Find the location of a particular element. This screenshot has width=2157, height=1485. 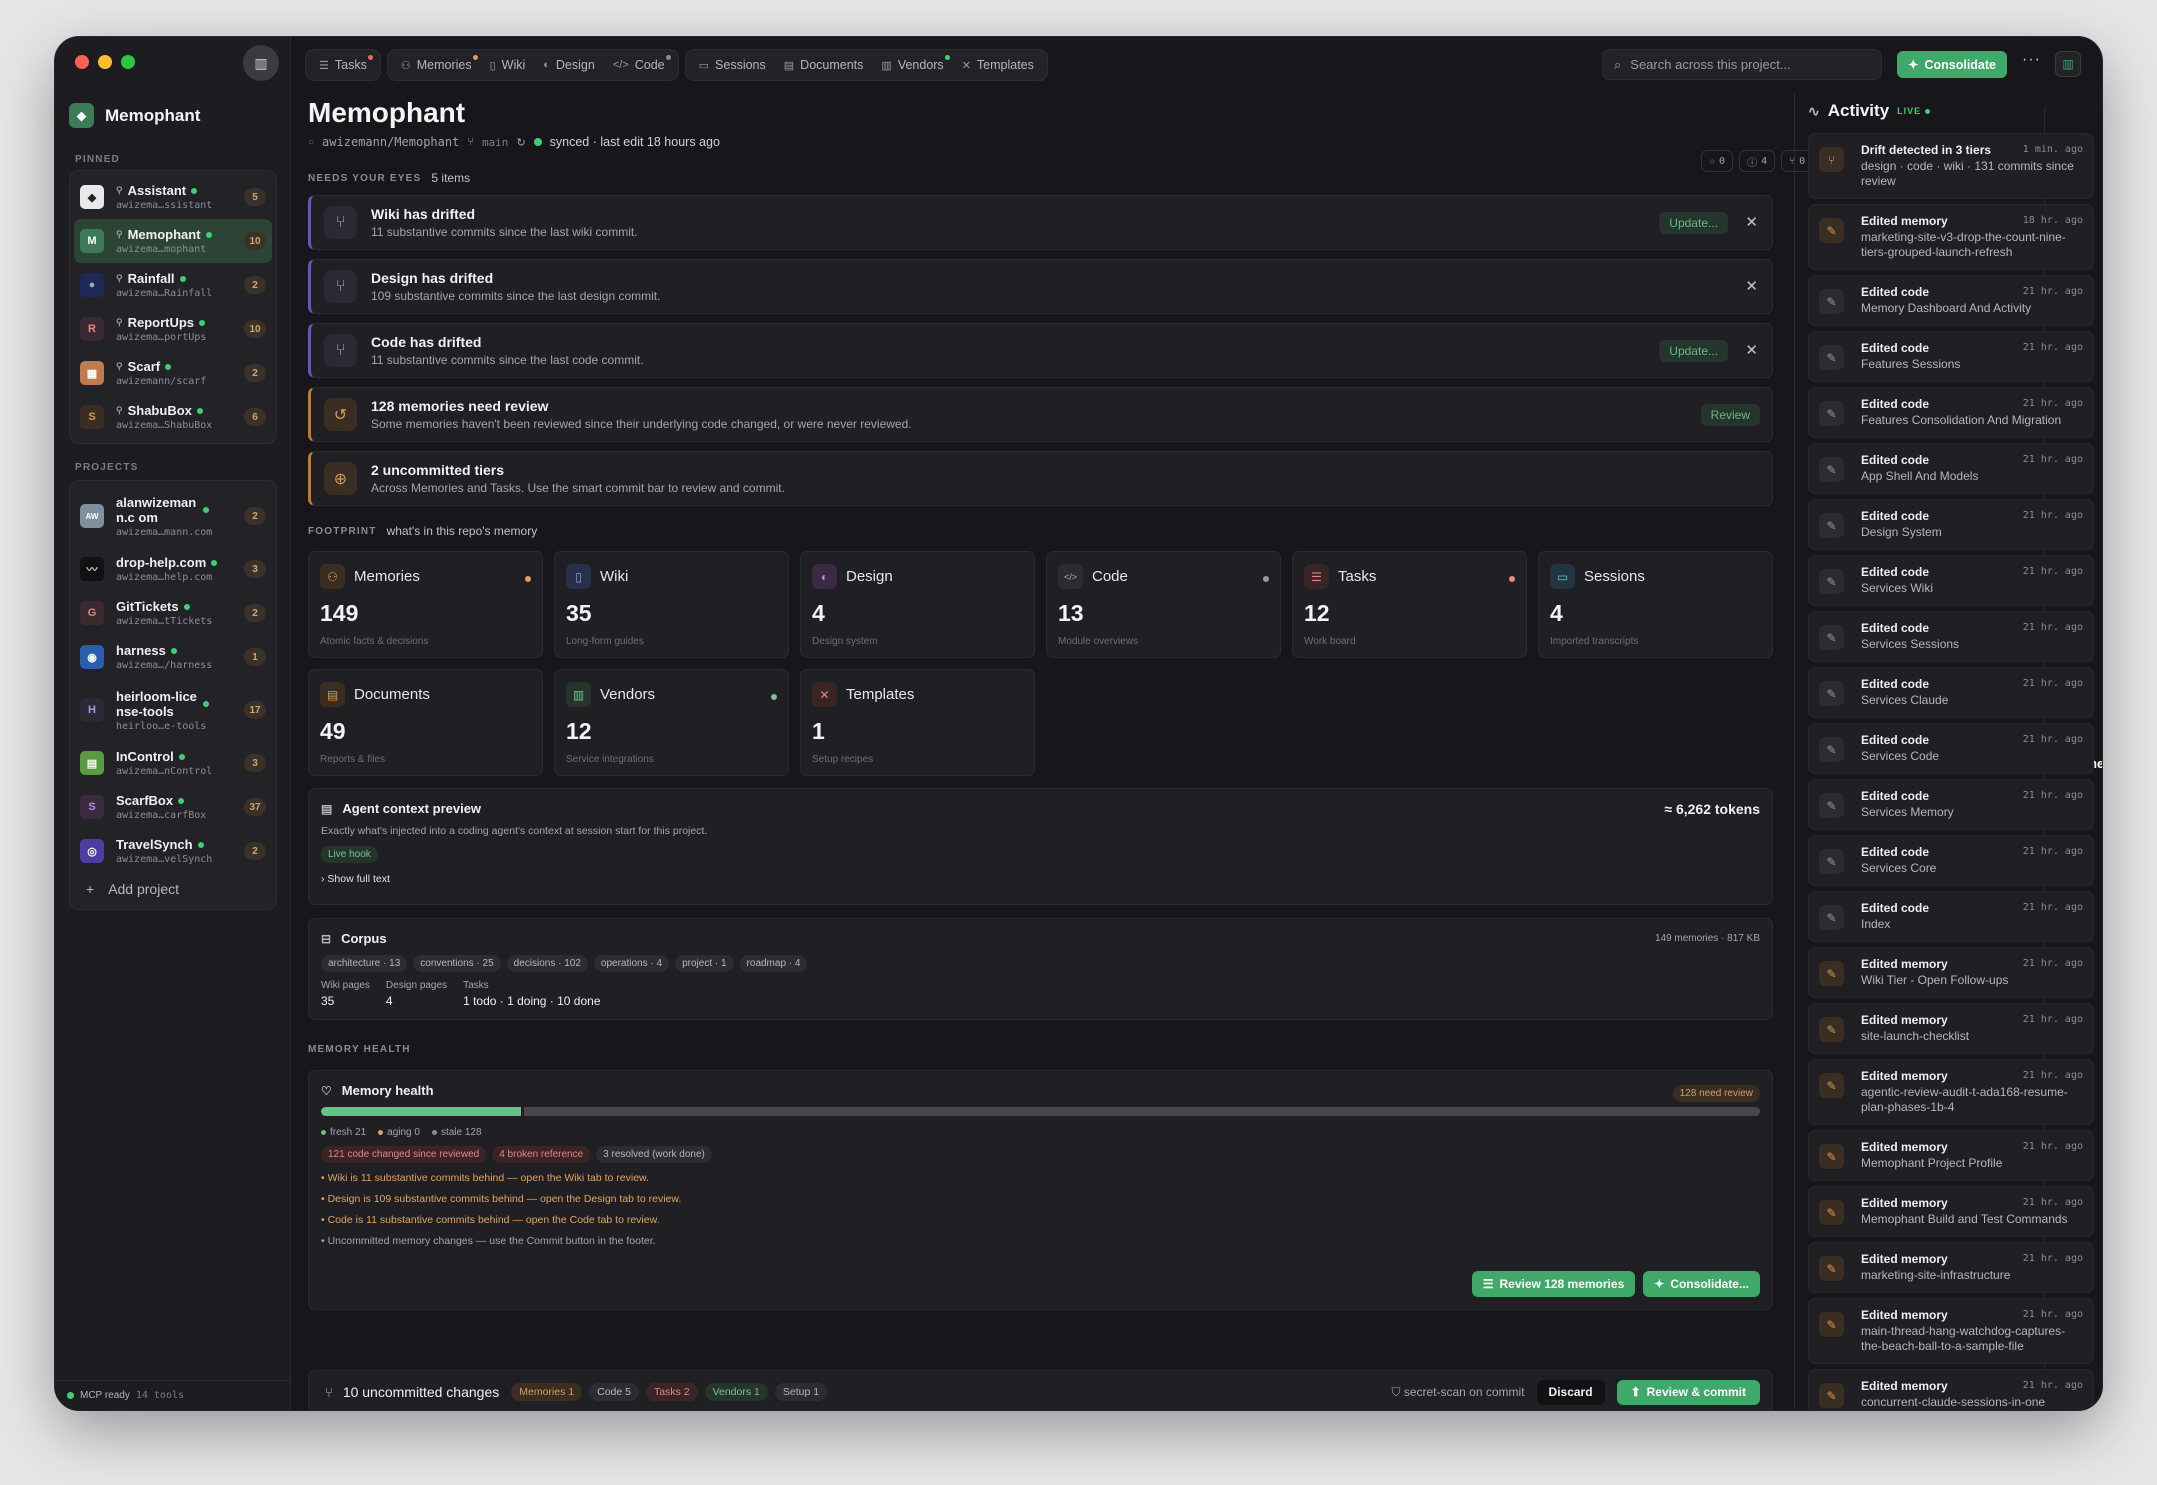

sidebar-item-reportups: R ⚲ ReportUps awizema…portUps 10 is located at coordinates (173, 329).